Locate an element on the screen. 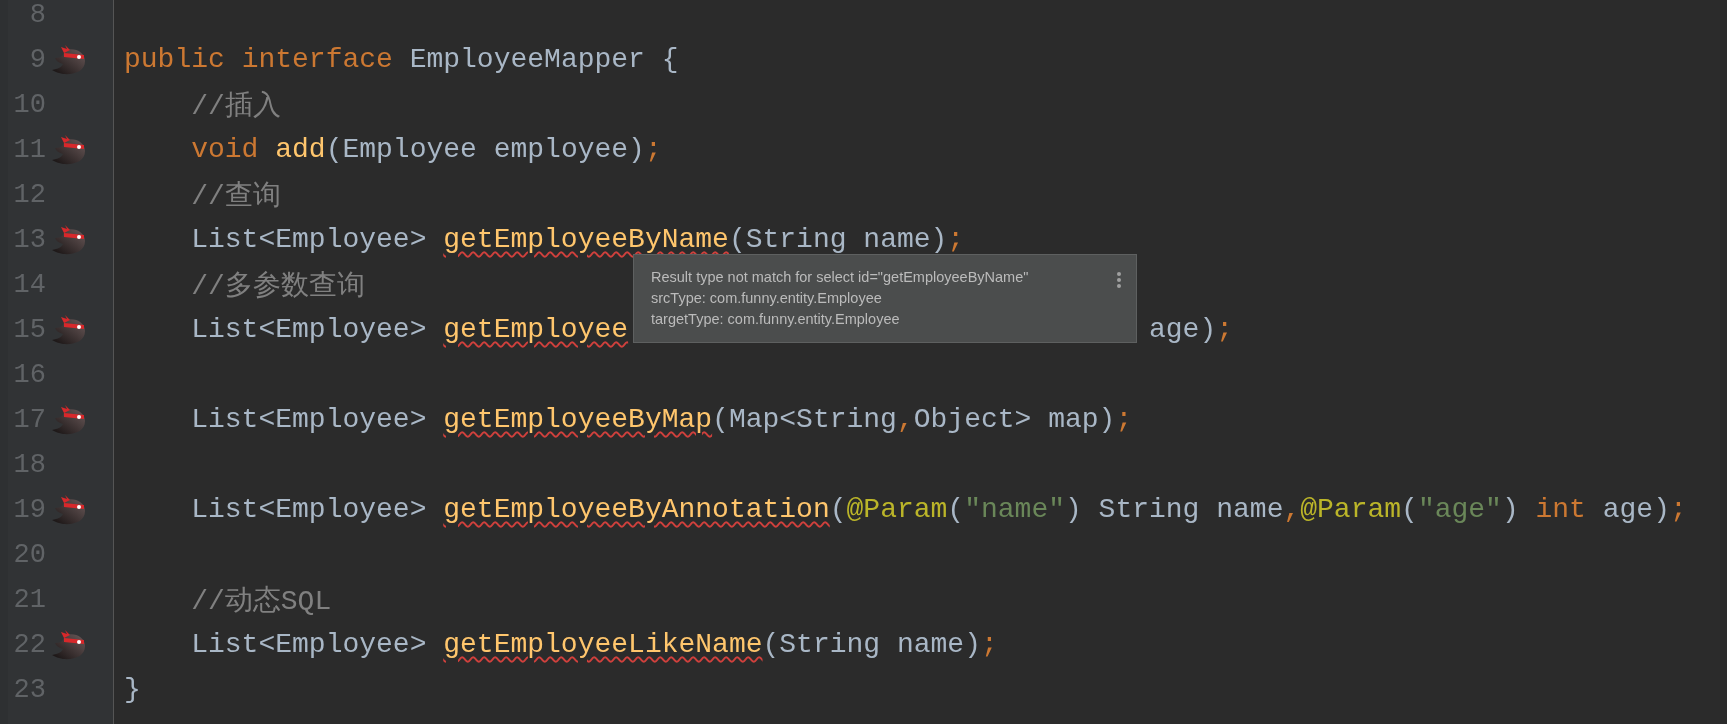  code-text: EmployeeMapper { is located at coordinates (544, 59).